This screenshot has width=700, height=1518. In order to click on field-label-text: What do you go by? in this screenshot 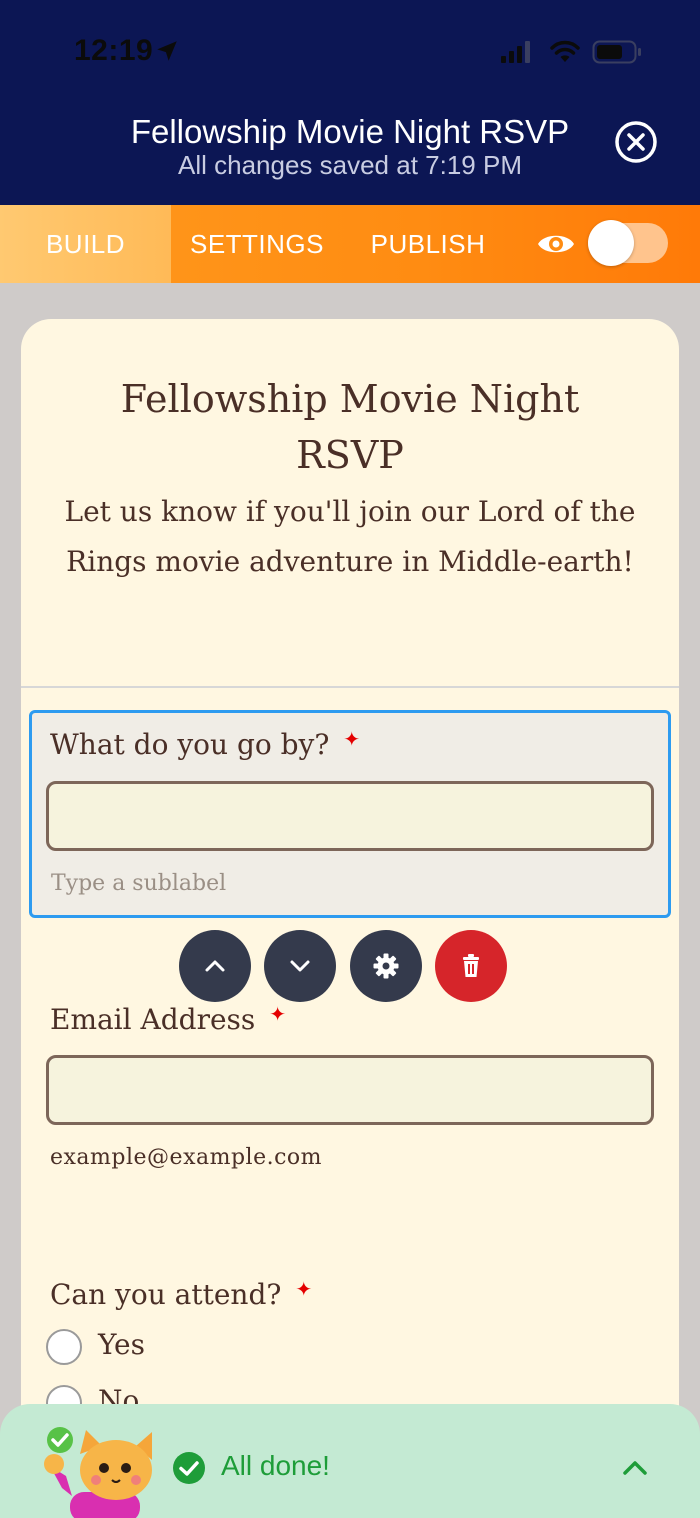, I will do `click(190, 744)`.